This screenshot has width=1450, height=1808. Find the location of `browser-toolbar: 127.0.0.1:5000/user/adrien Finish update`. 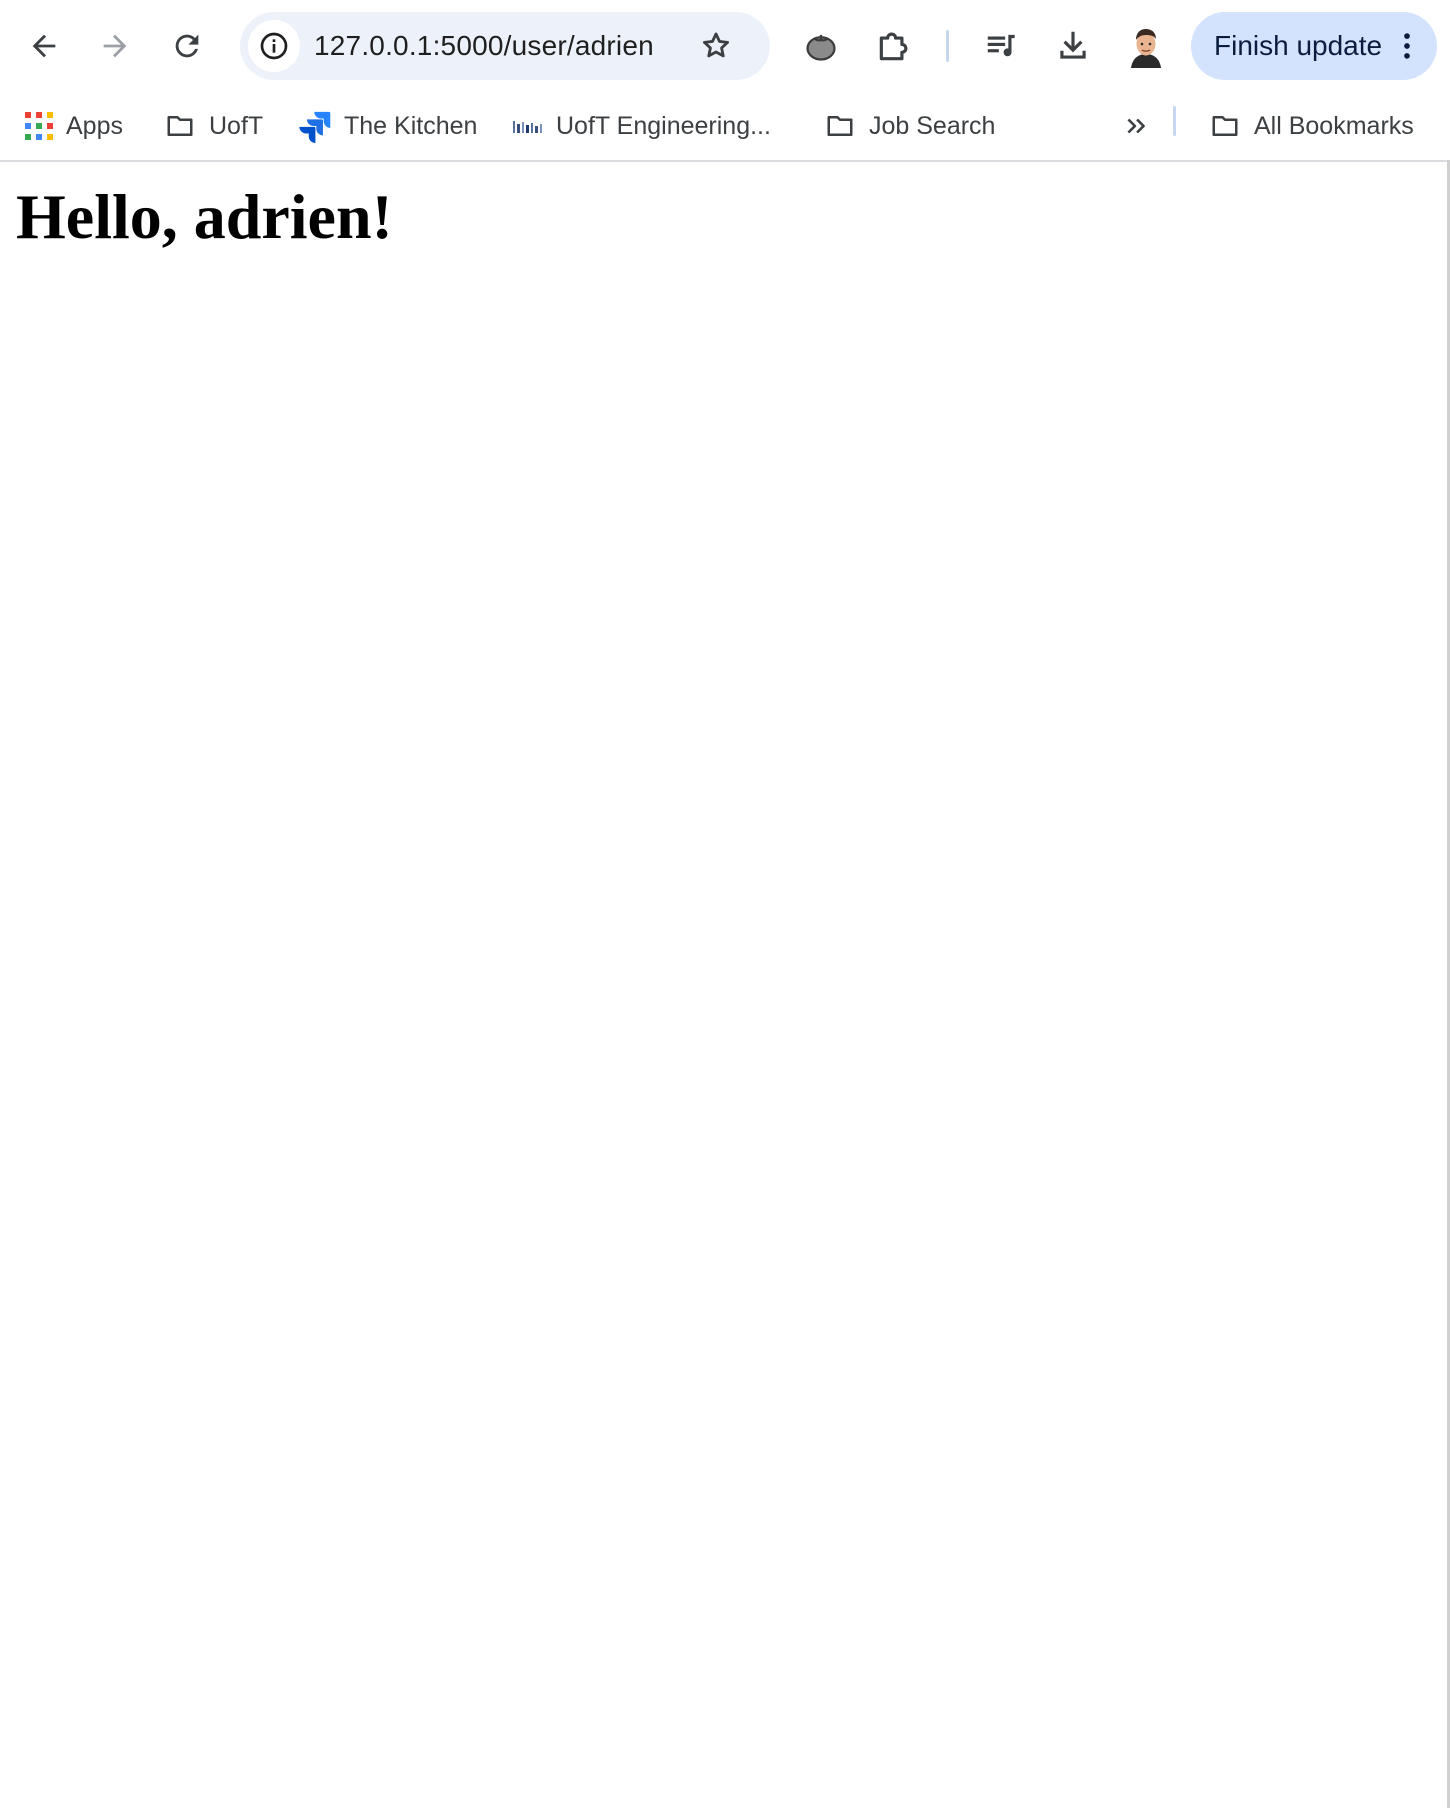

browser-toolbar: 127.0.0.1:5000/user/adrien Finish update is located at coordinates (725, 46).